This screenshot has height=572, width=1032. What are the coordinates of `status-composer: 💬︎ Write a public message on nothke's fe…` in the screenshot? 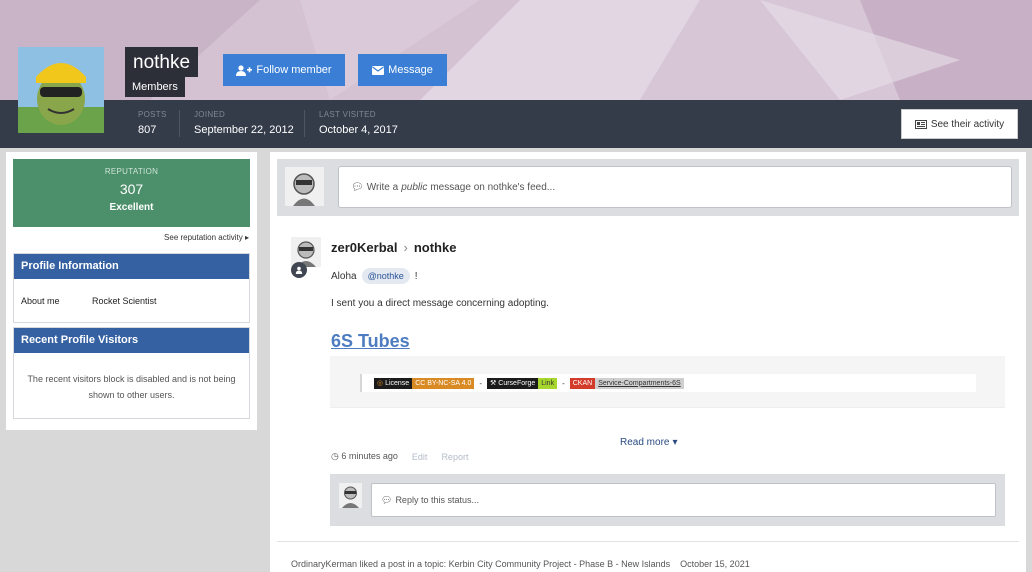 It's located at (648, 187).